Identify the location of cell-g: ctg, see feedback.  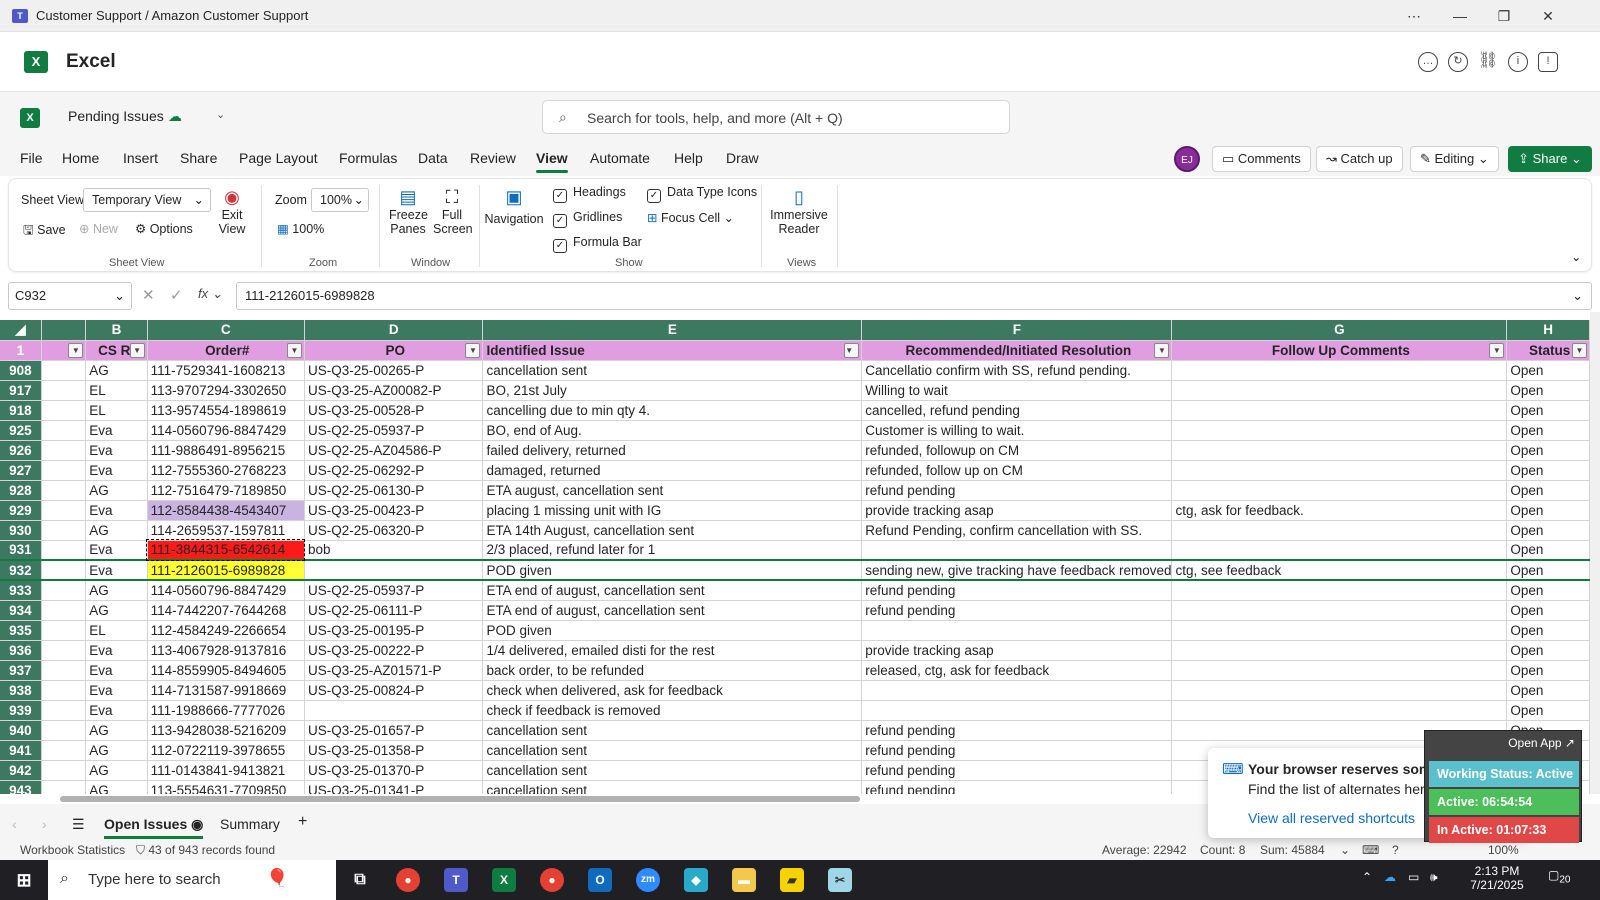
(1339, 570).